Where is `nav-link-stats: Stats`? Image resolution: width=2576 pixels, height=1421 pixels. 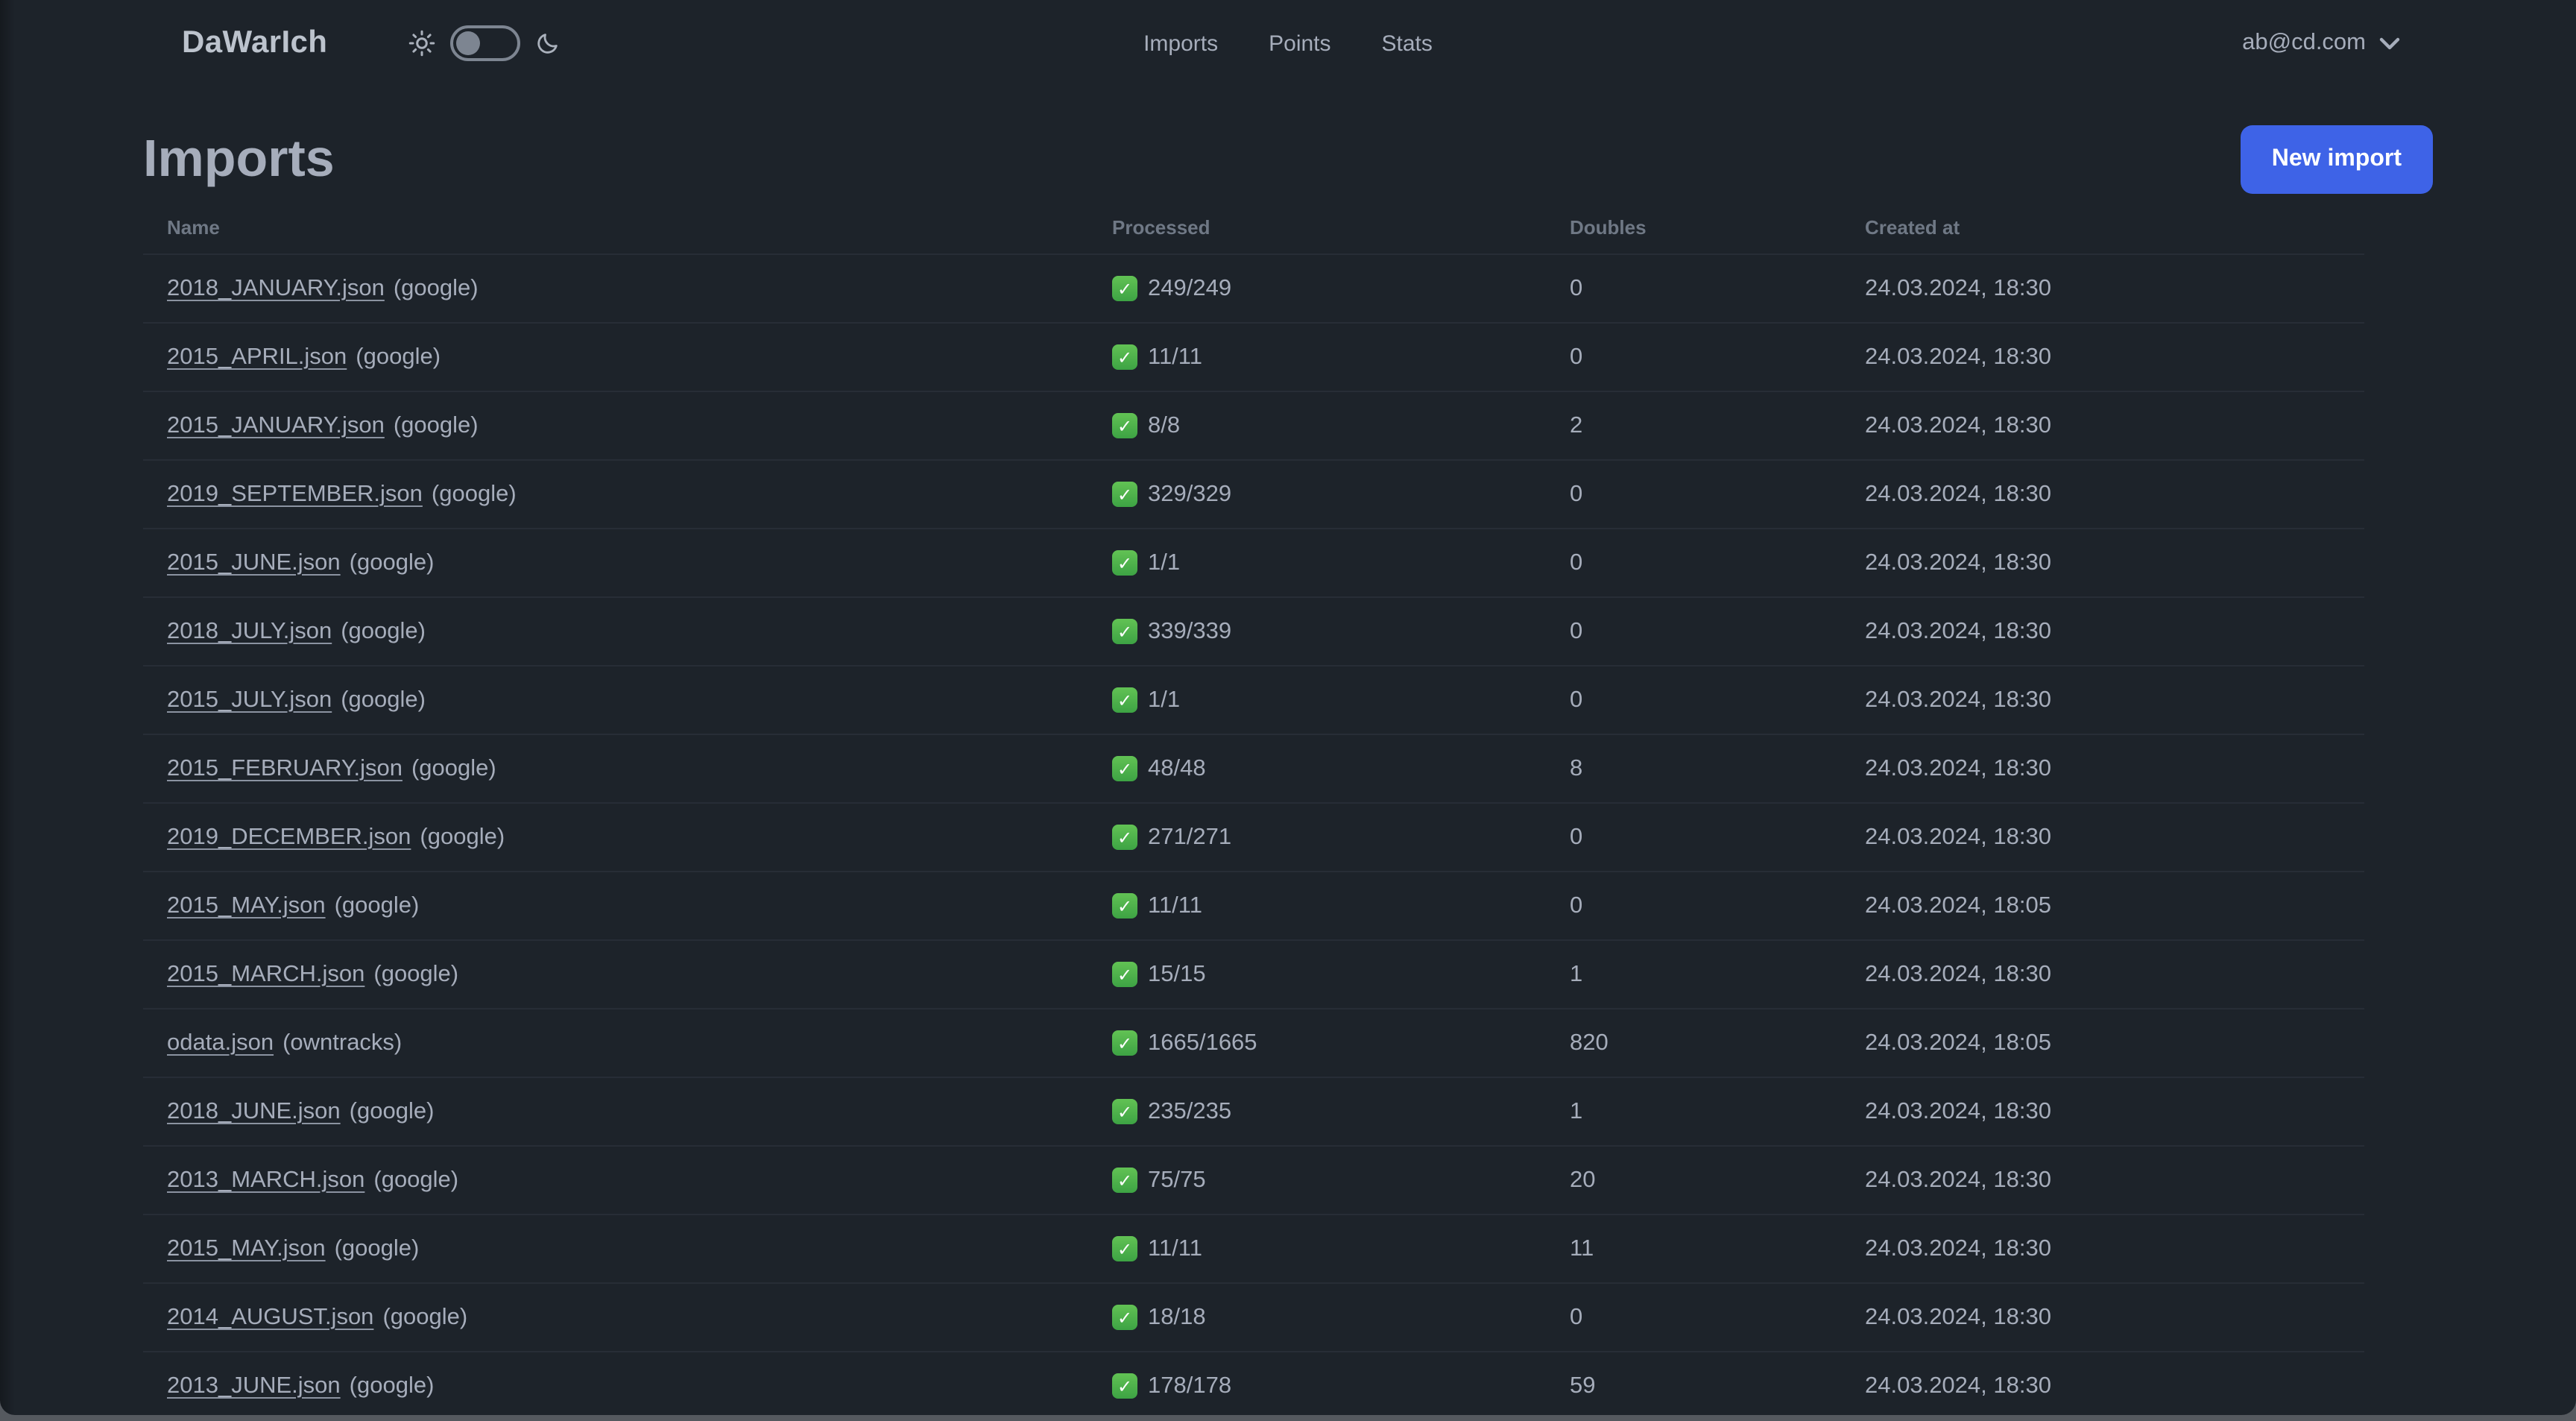 nav-link-stats: Stats is located at coordinates (1407, 43).